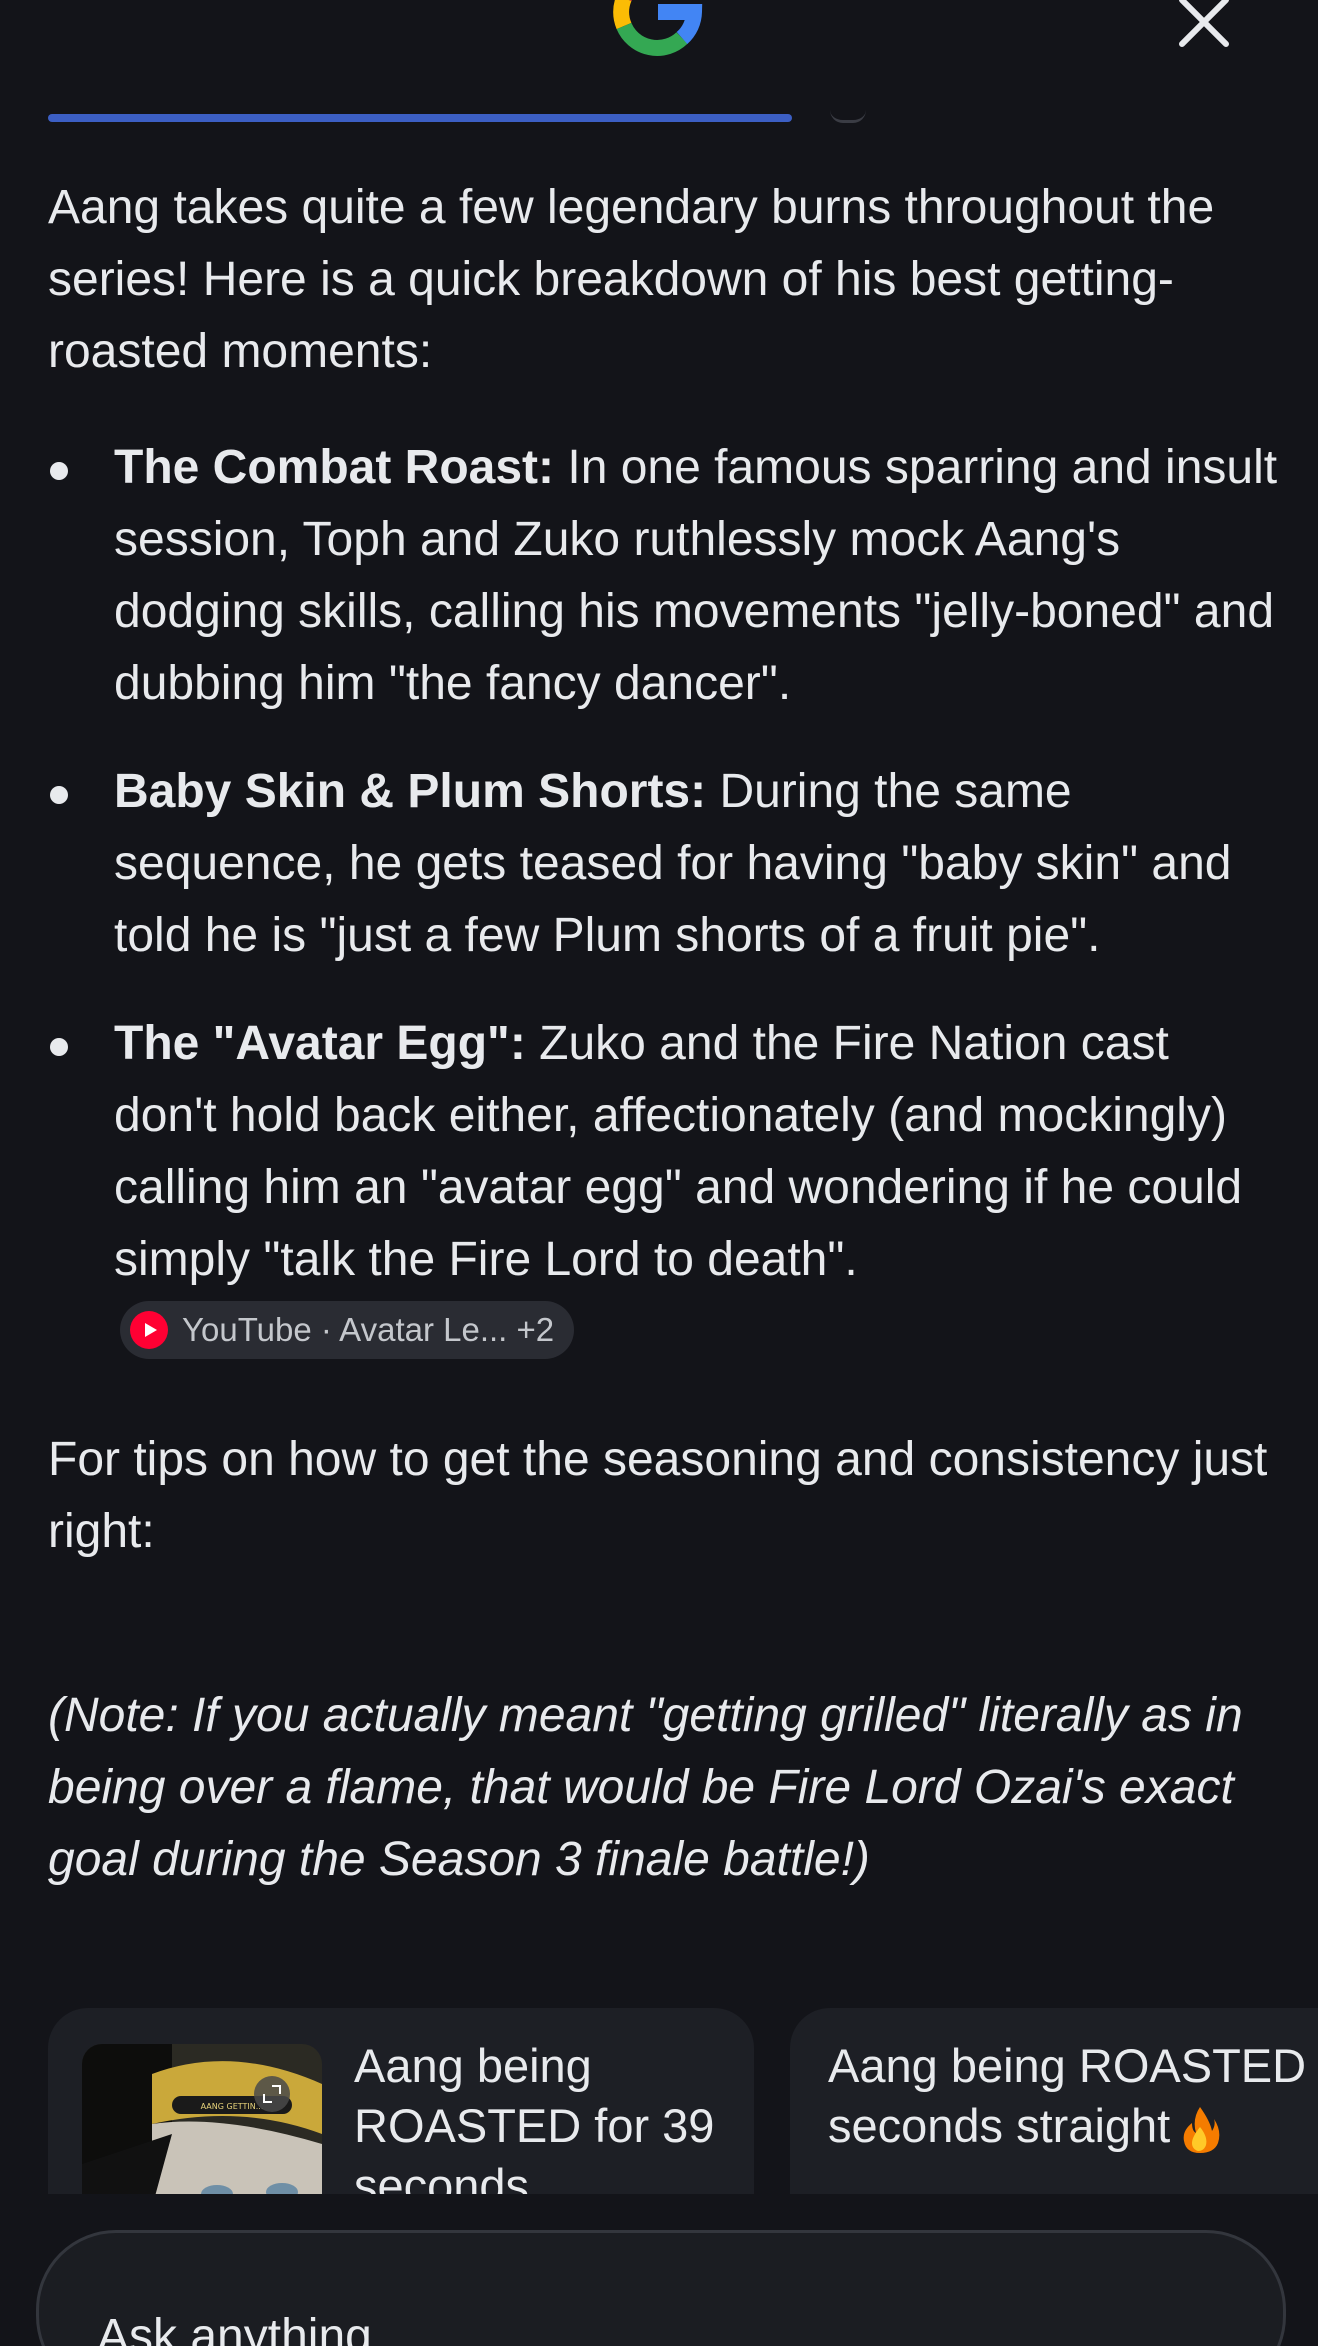  I want to click on source-chip: YouTube · Avatar Le... +2, so click(347, 1330).